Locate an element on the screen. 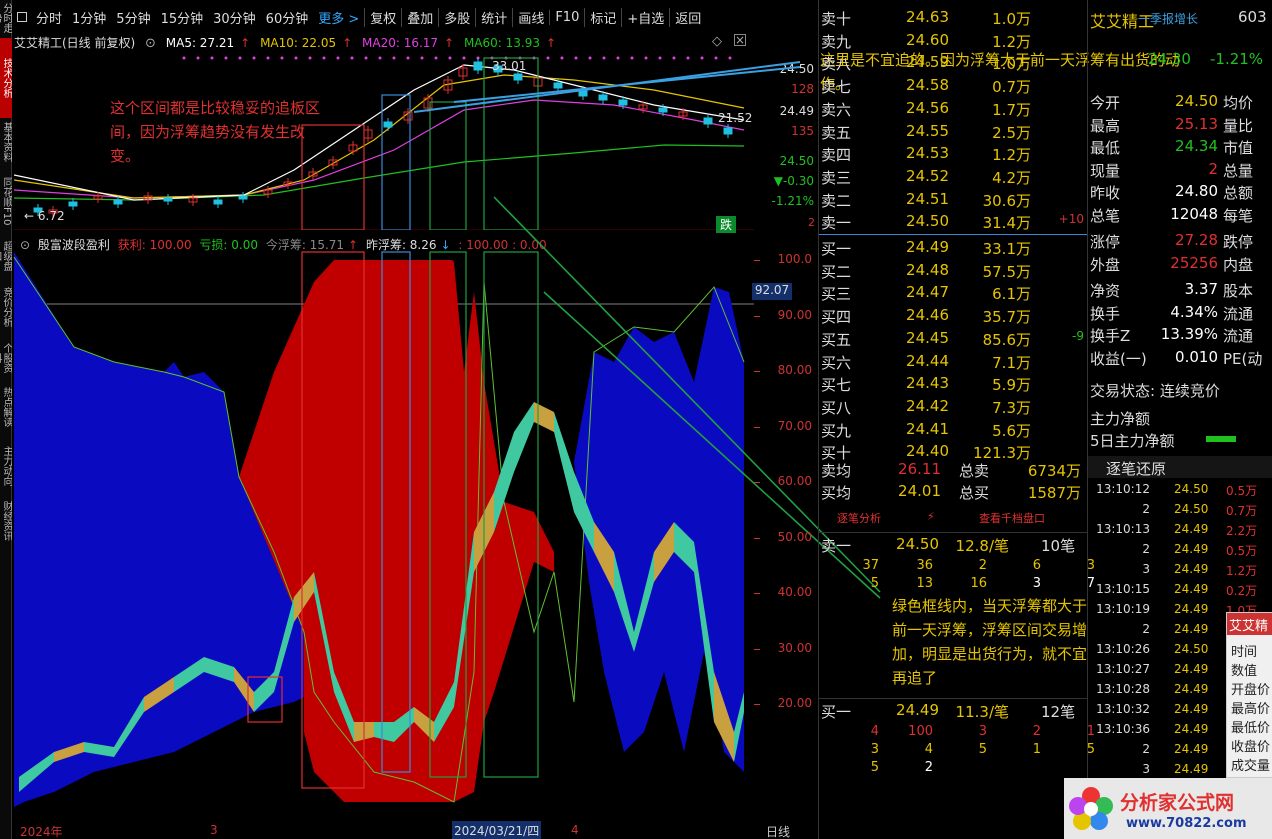  sell-price: 24.52 is located at coordinates (927, 175).